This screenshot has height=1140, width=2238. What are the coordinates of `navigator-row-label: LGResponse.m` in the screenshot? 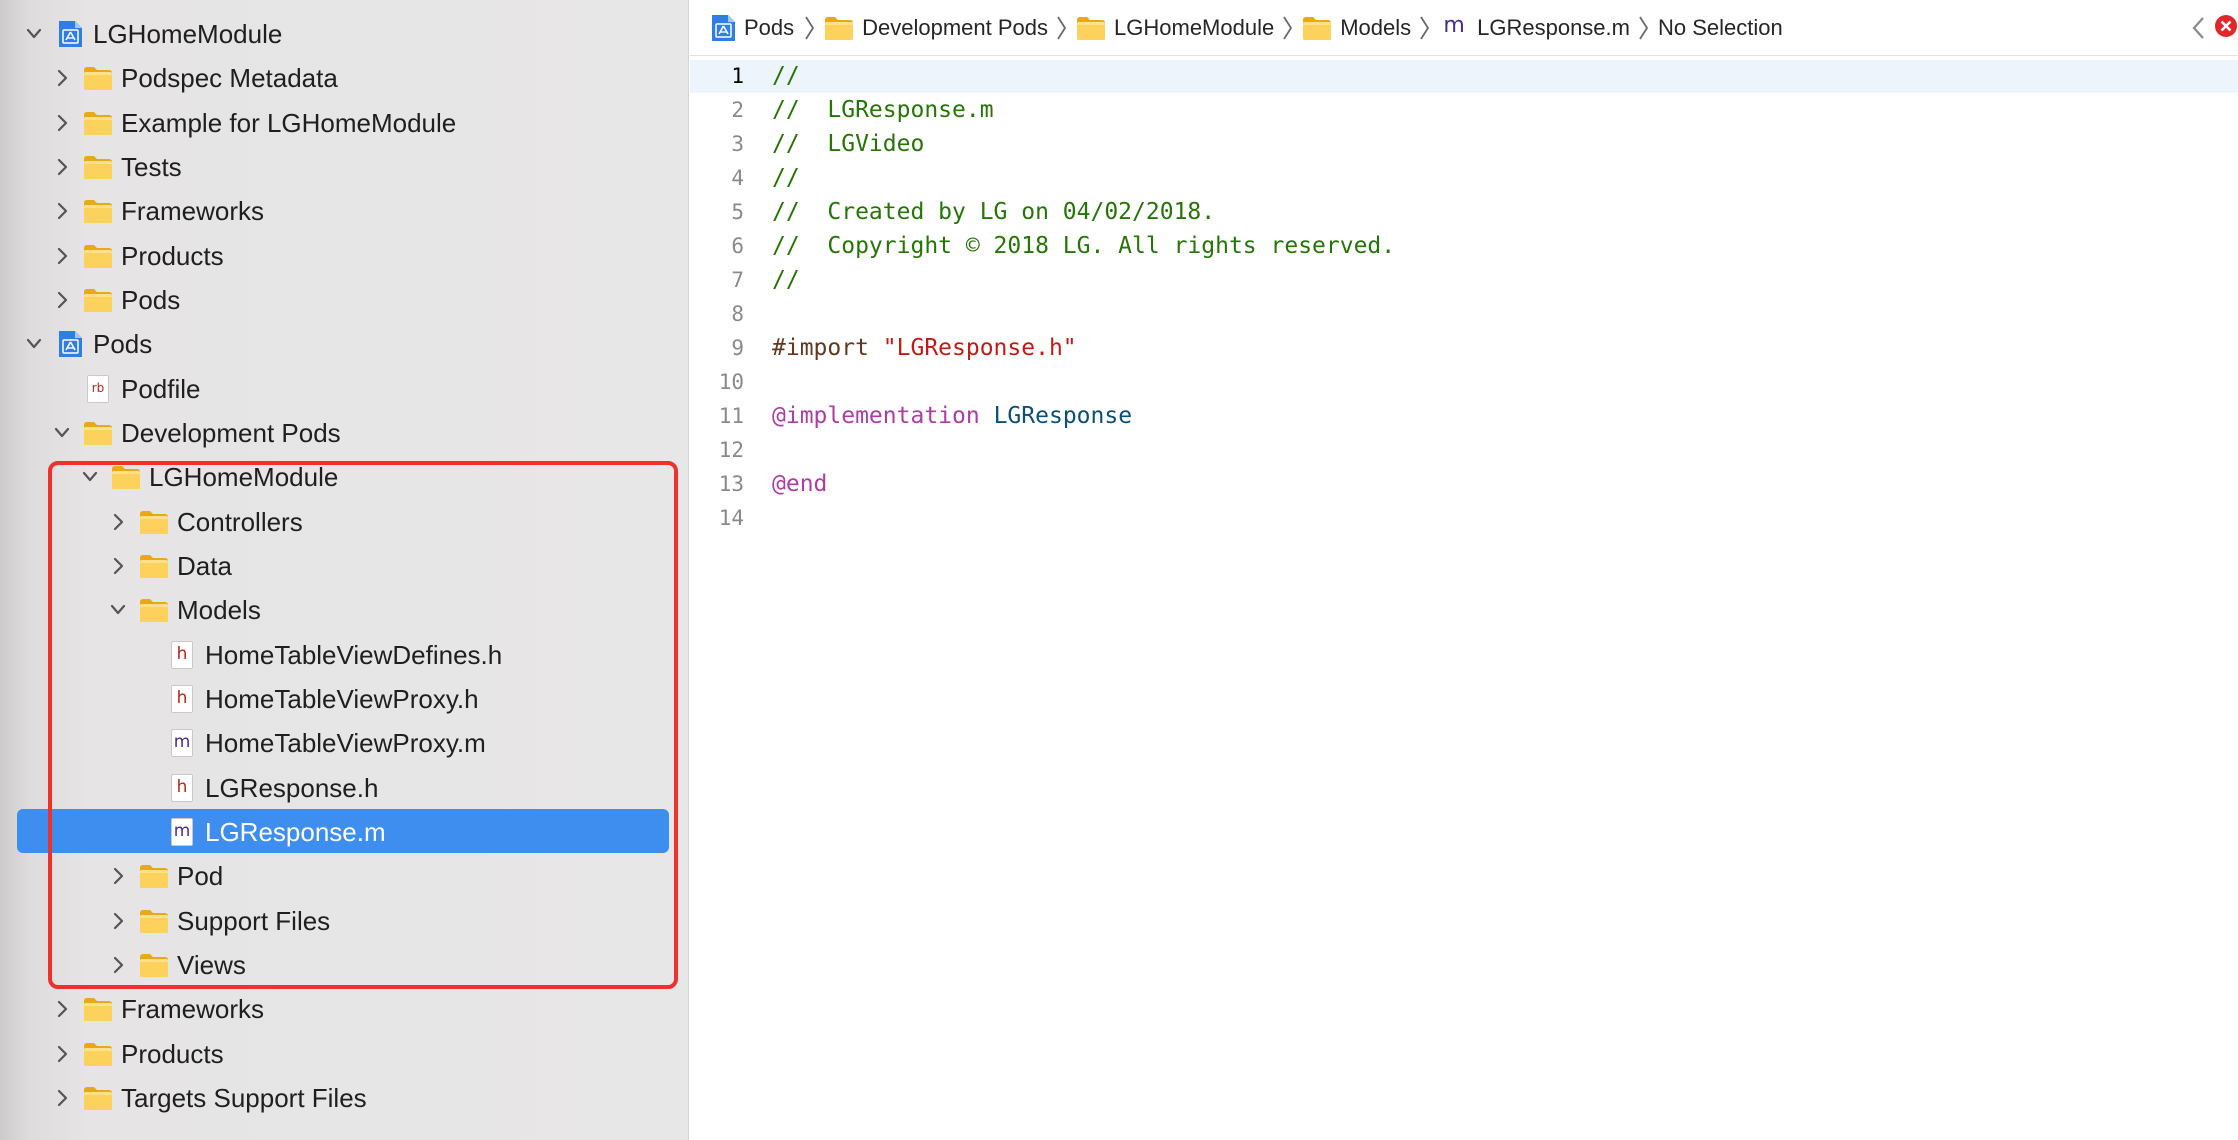 It's located at (295, 832).